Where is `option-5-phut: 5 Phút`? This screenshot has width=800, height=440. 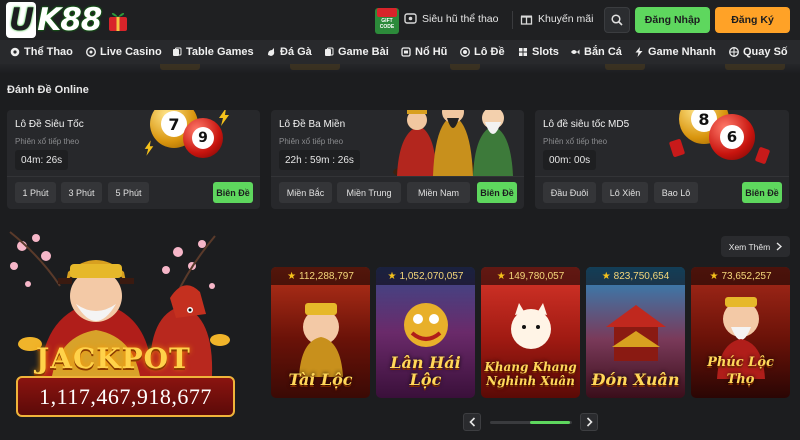 option-5-phut: 5 Phút is located at coordinates (128, 192).